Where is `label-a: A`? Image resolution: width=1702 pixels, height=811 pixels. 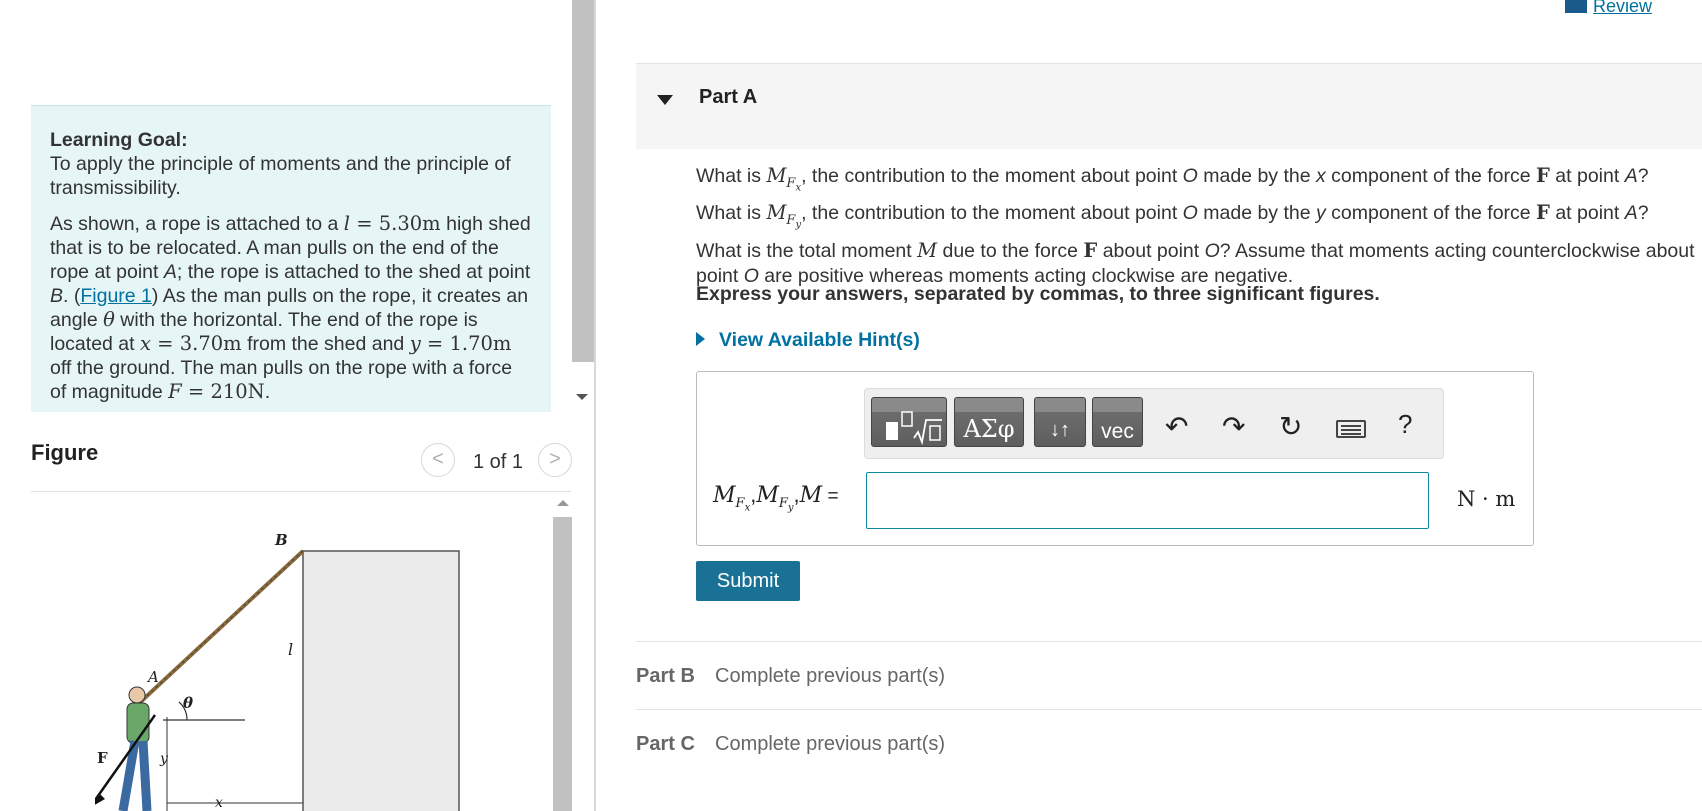 label-a: A is located at coordinates (152, 677).